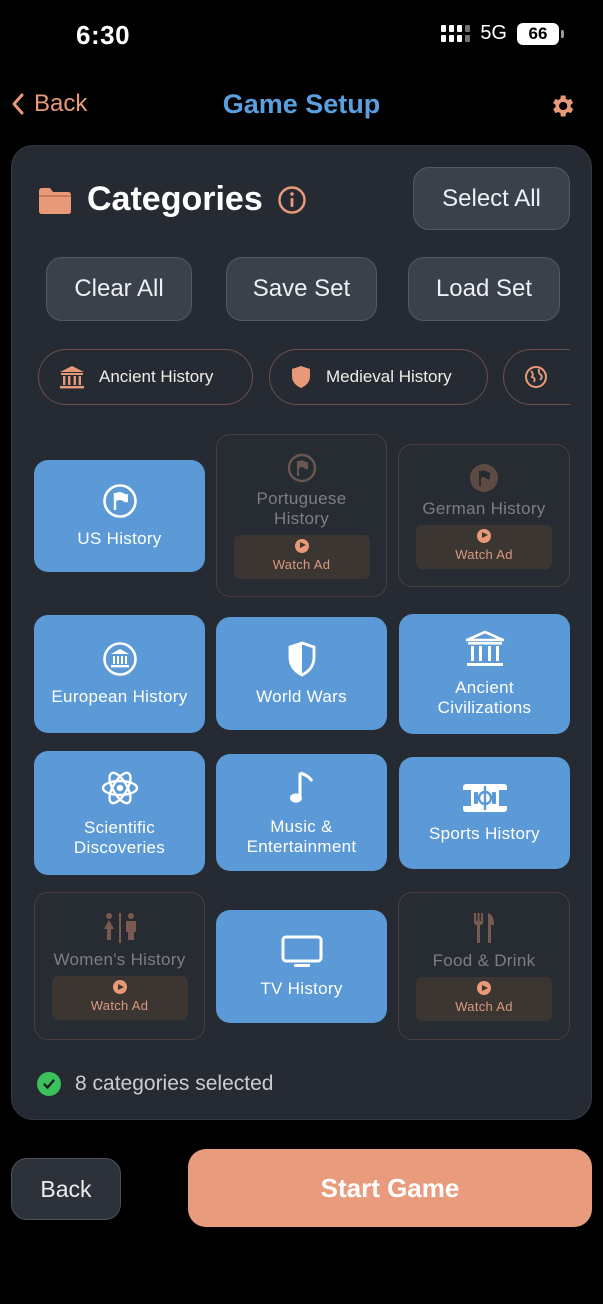  What do you see at coordinates (301, 988) in the screenshot?
I see `category-label: TV History` at bounding box center [301, 988].